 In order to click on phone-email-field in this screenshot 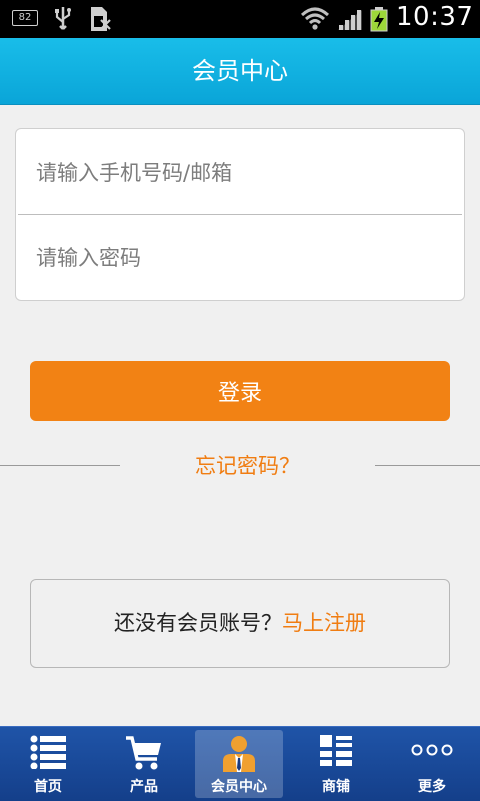, I will do `click(240, 173)`.